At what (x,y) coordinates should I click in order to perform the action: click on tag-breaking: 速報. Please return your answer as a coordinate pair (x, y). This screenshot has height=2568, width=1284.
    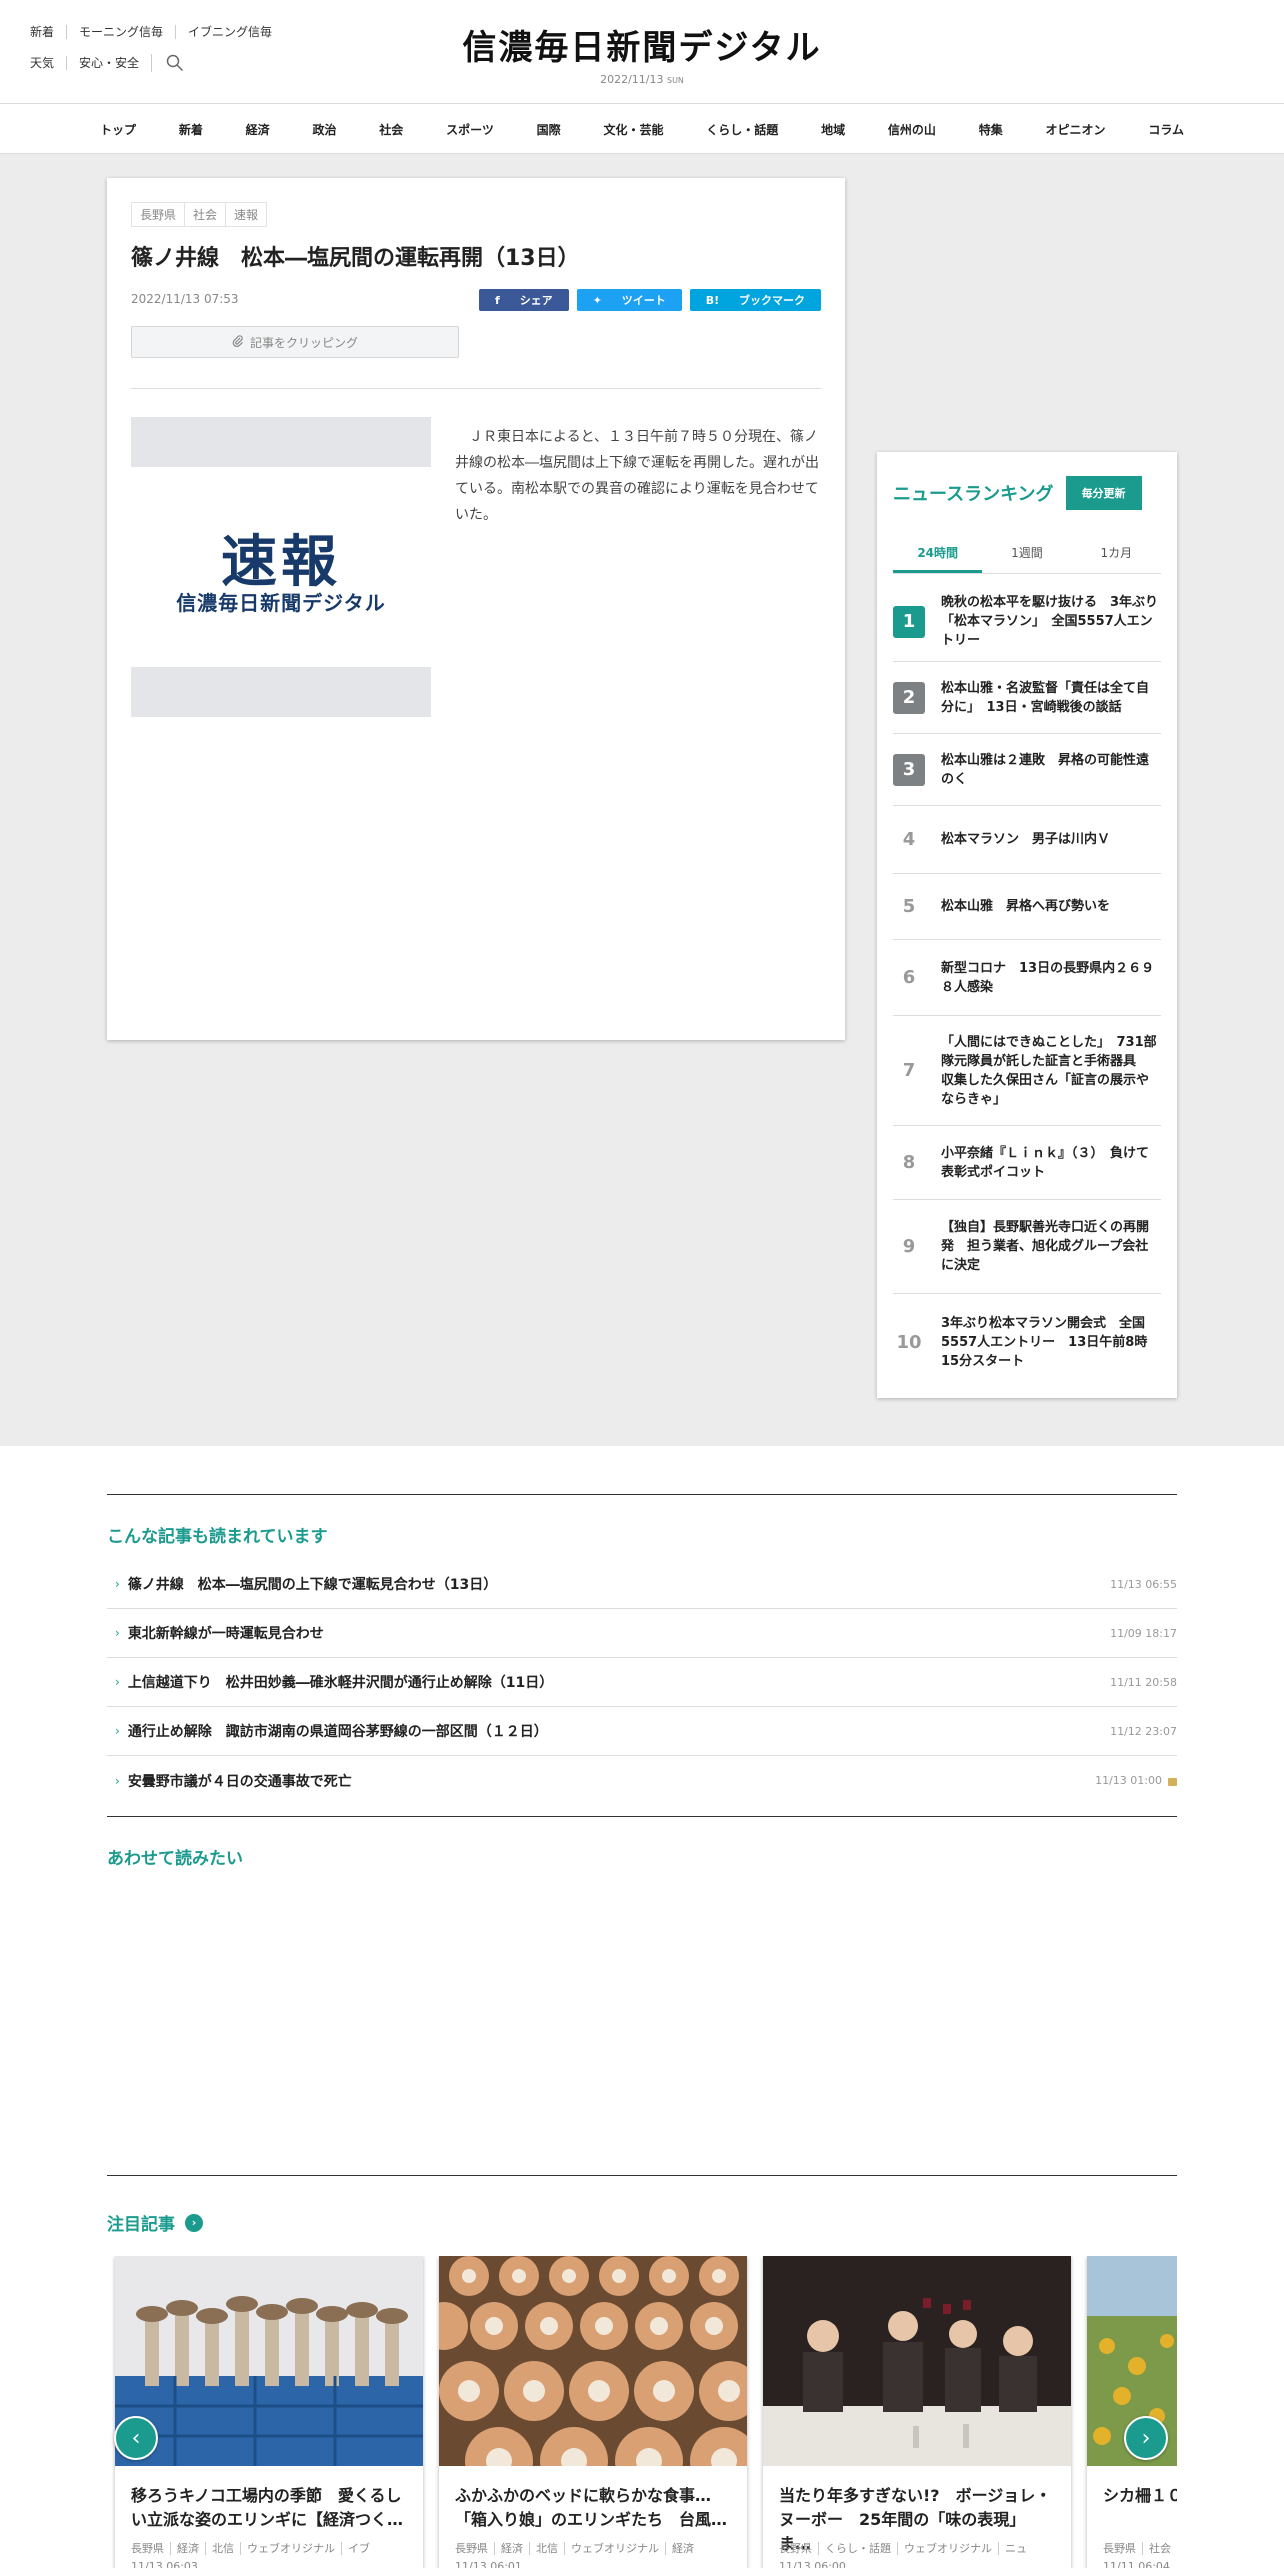
    Looking at the image, I should click on (247, 214).